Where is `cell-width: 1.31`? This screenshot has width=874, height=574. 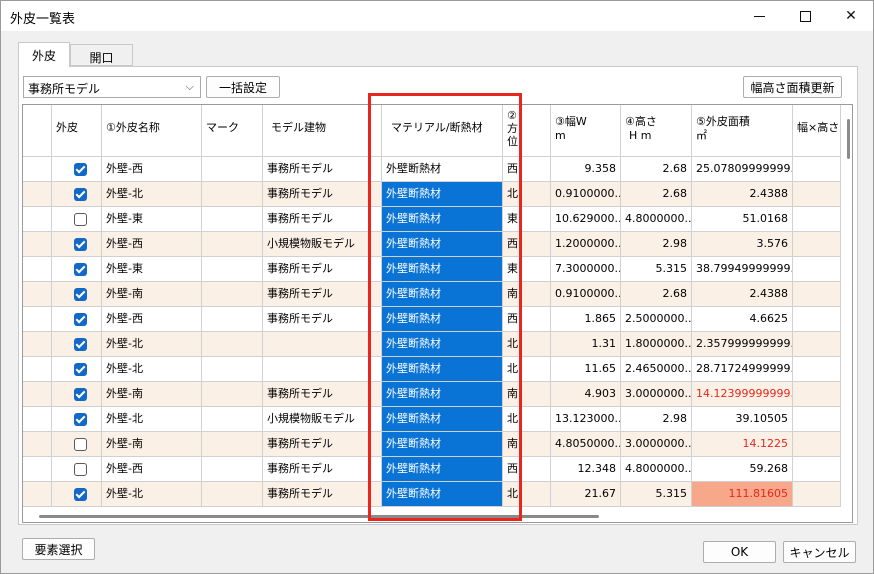 cell-width: 1.31 is located at coordinates (586, 344).